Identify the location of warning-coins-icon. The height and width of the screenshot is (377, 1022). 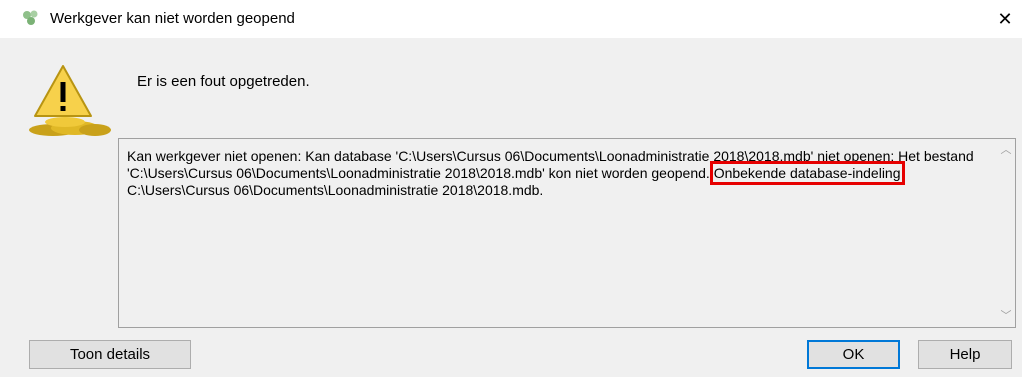
(70, 100).